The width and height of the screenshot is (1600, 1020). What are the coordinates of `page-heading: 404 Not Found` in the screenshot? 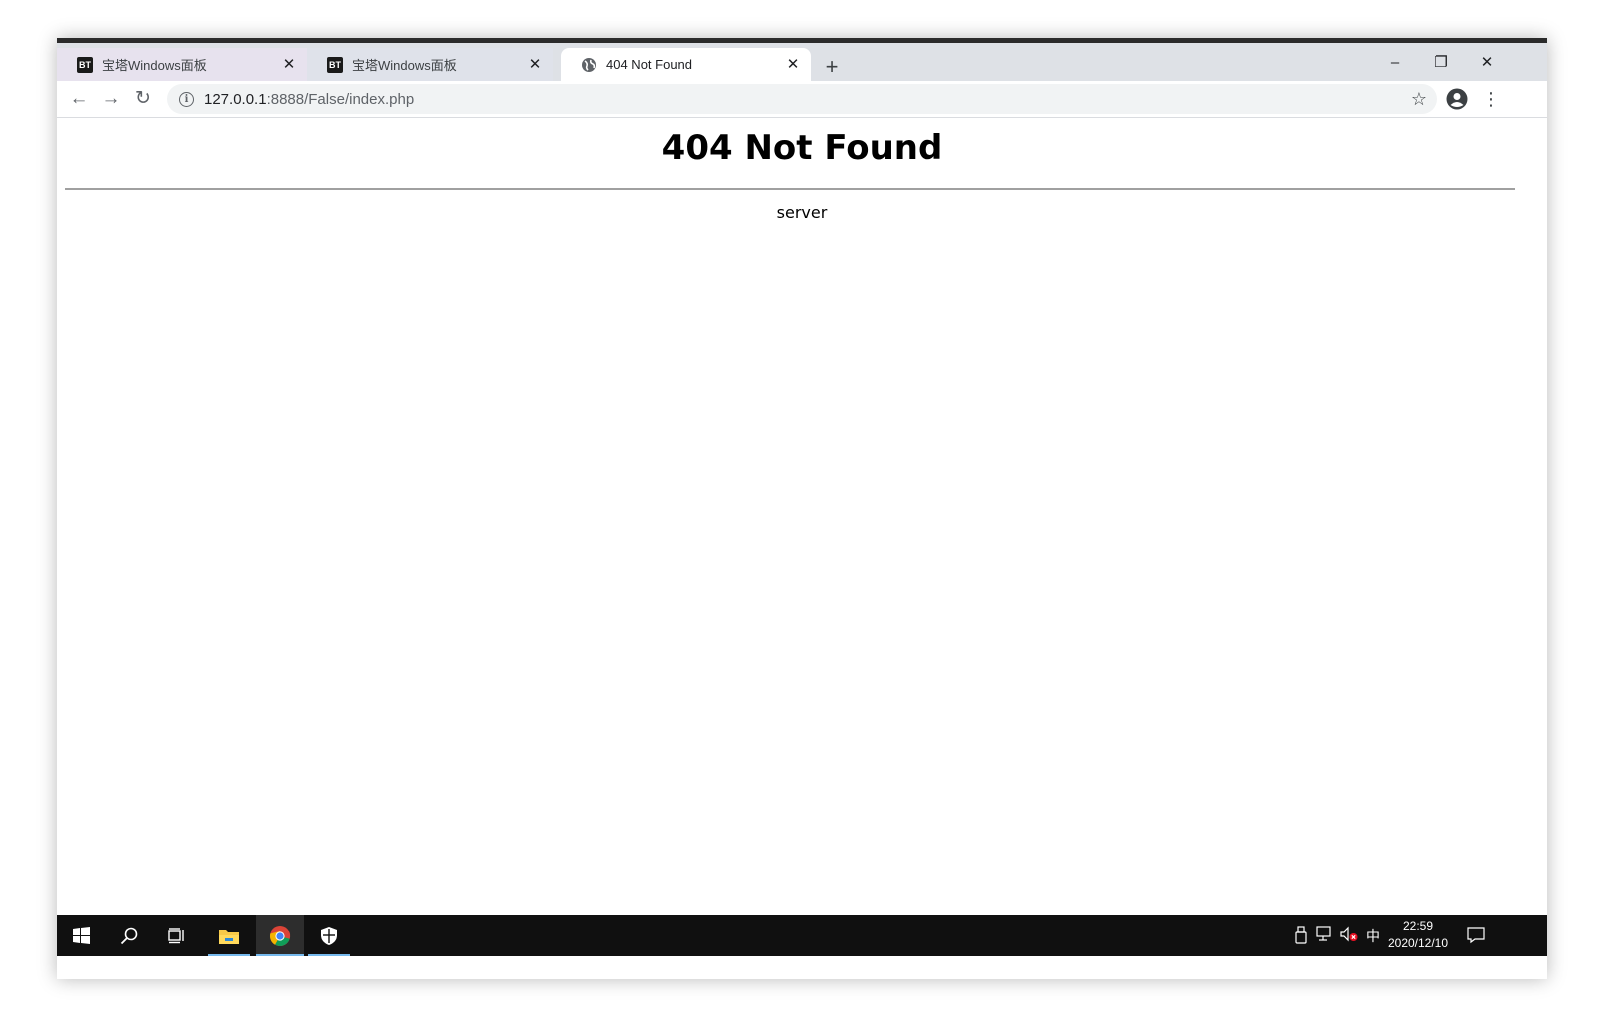 It's located at (802, 148).